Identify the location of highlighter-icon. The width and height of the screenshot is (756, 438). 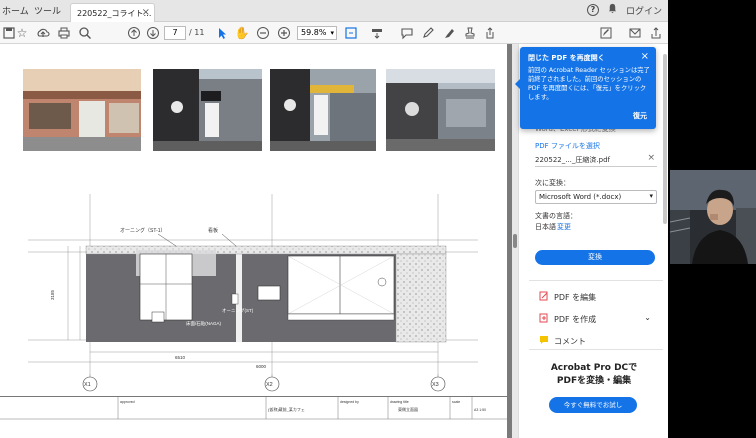
(449, 33).